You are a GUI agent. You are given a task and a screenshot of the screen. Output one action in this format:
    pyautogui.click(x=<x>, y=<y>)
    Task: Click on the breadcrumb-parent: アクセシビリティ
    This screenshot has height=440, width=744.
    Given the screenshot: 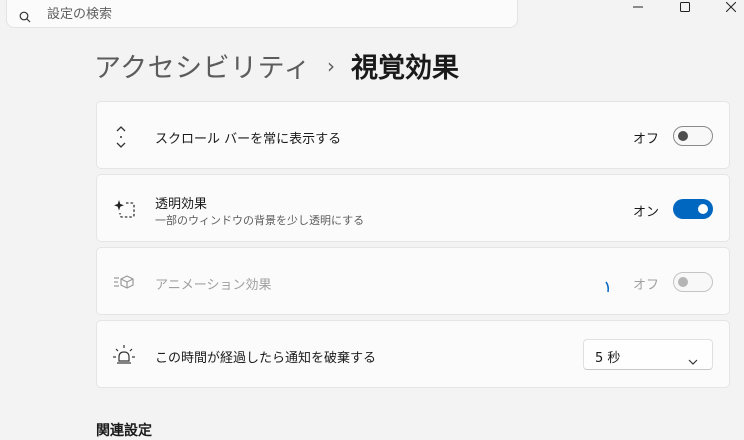 What is the action you would take?
    pyautogui.click(x=202, y=65)
    